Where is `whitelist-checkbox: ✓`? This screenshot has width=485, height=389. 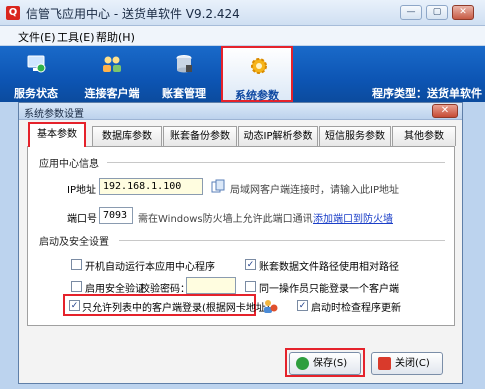
whitelist-checkbox: ✓ is located at coordinates (74, 305).